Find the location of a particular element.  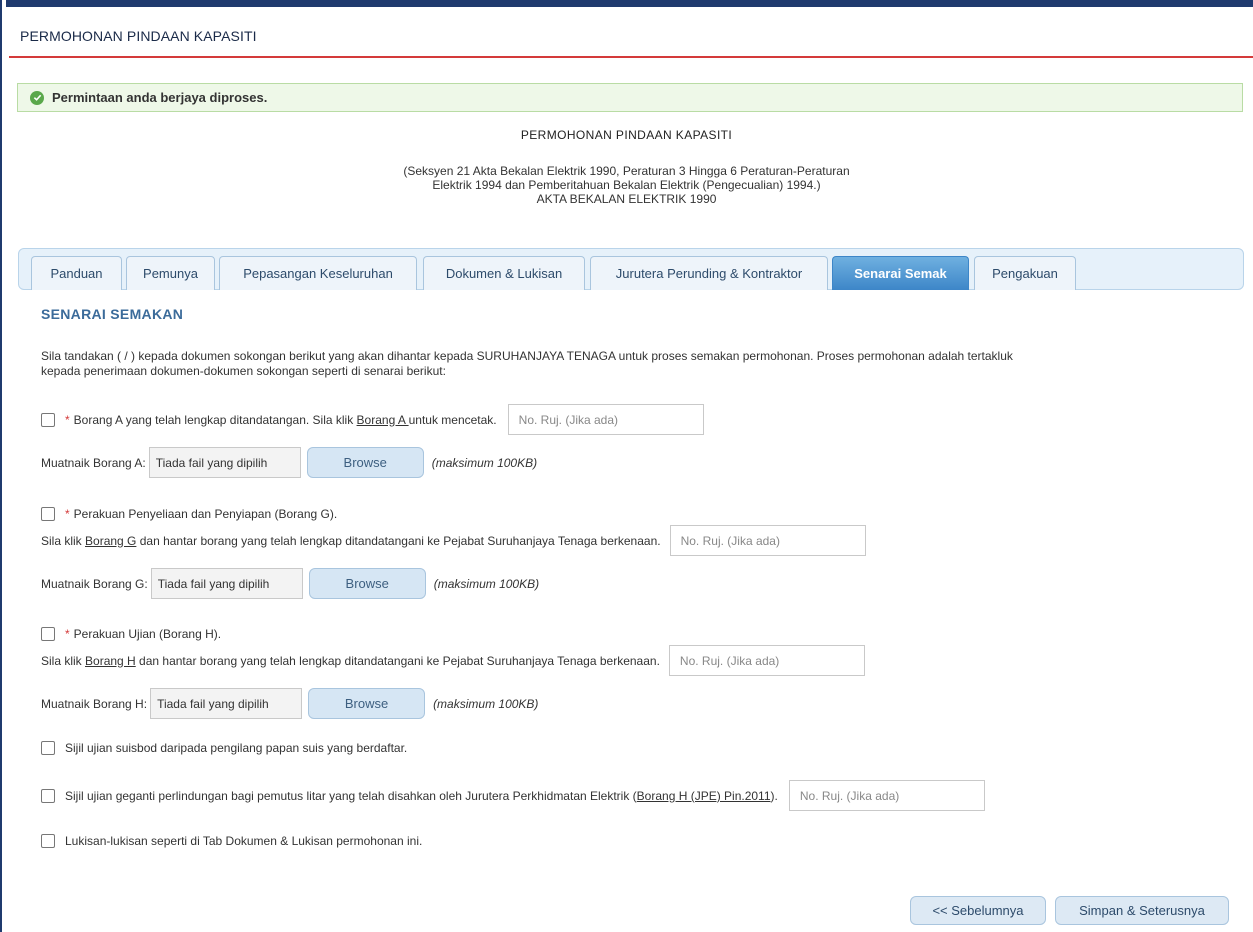

borang-h-jpe-link: Borang H (JPE) Pin.2011 is located at coordinates (704, 796).